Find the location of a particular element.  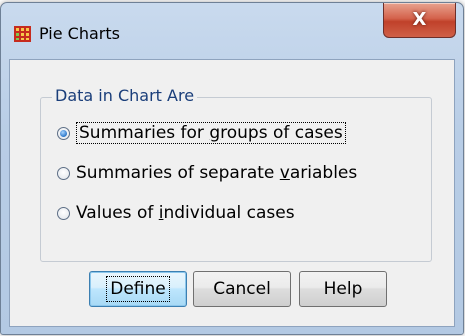

radio-button-selected is located at coordinates (63, 133).